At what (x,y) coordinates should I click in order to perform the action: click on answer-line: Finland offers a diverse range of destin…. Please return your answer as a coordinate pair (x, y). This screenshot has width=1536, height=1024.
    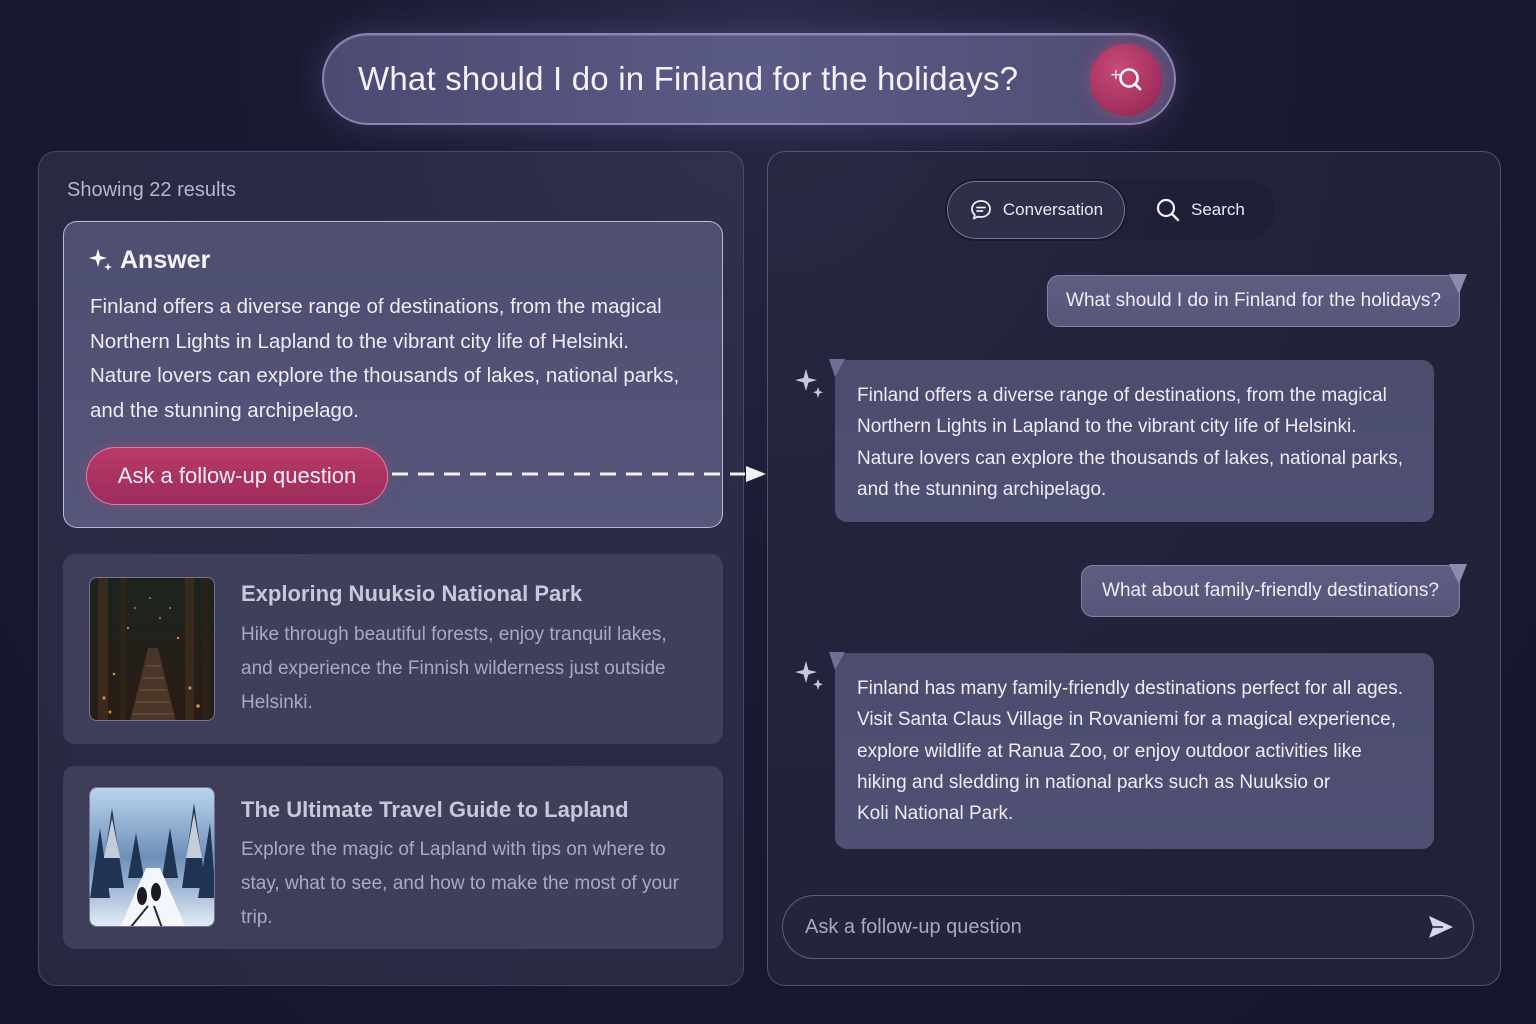
    Looking at the image, I should click on (376, 306).